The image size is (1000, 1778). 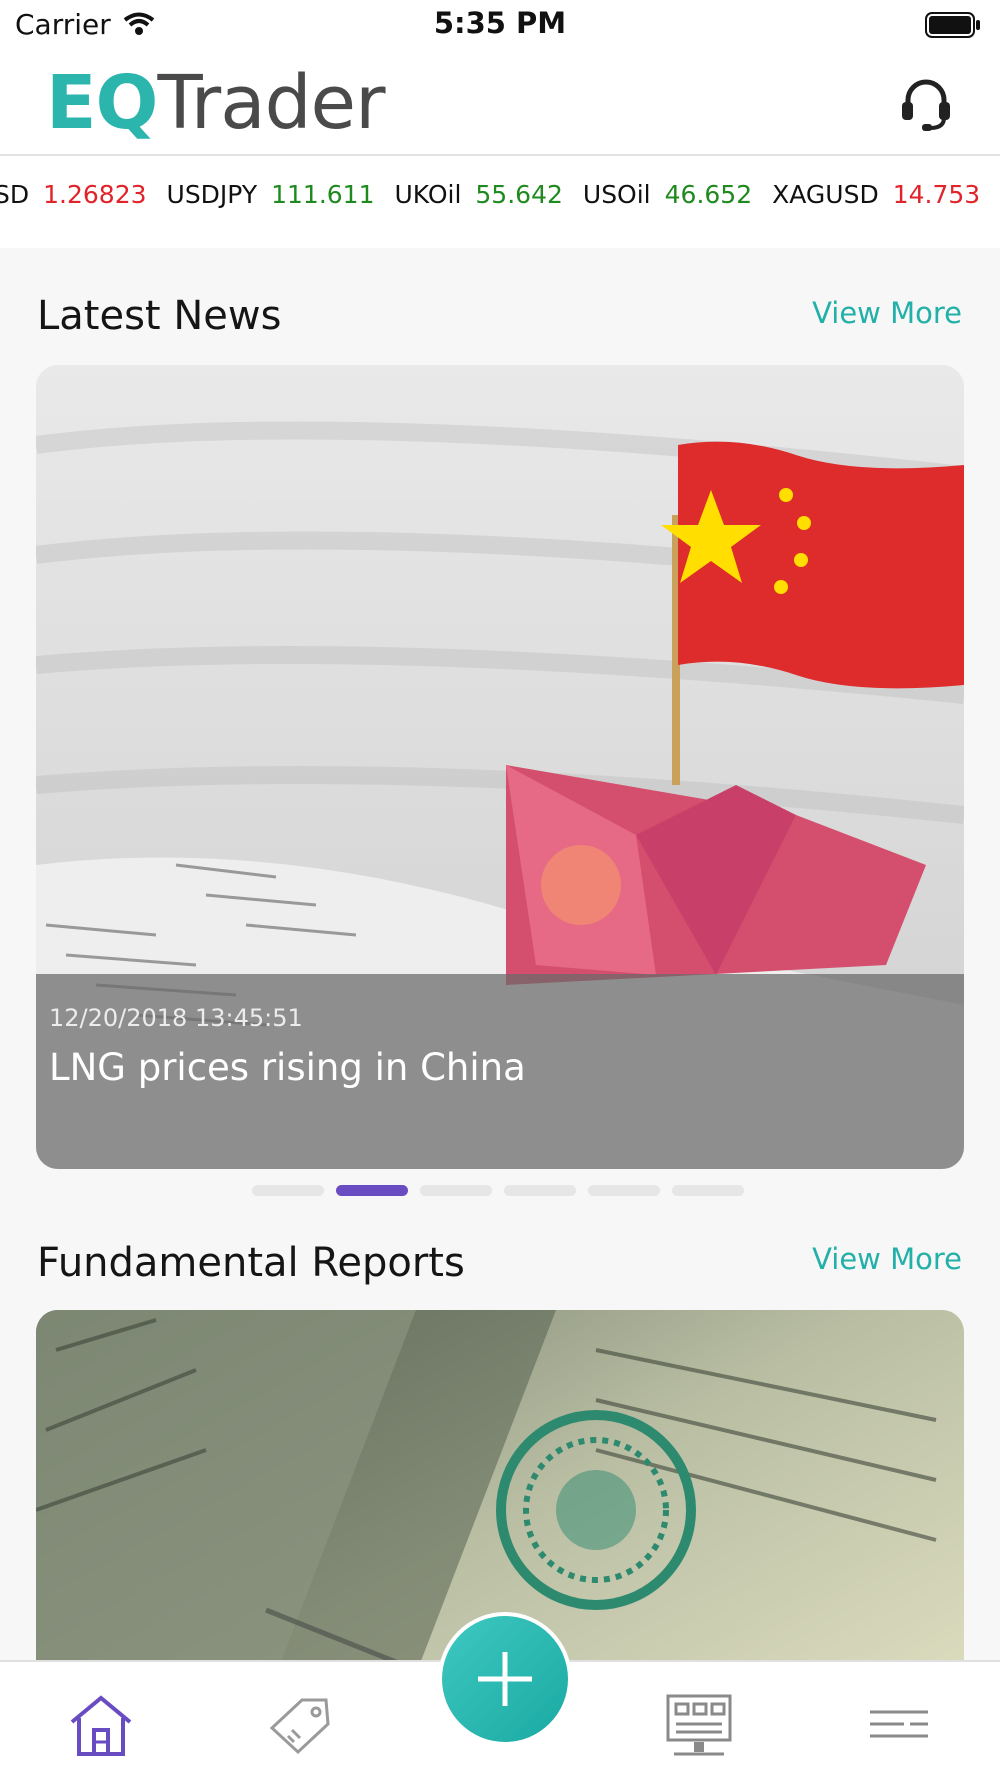 I want to click on fundamental-reports-view-more-link: View More, so click(x=887, y=1259).